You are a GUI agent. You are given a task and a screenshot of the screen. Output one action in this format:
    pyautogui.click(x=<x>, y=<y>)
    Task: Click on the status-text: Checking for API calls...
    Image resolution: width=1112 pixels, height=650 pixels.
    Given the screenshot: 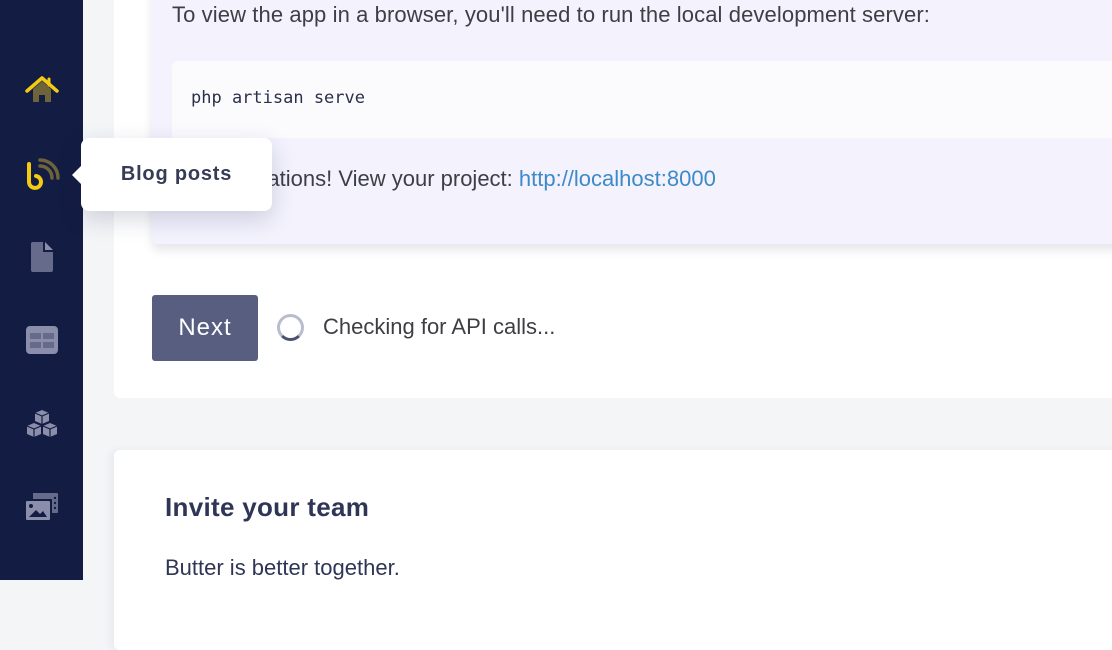 What is the action you would take?
    pyautogui.click(x=439, y=327)
    